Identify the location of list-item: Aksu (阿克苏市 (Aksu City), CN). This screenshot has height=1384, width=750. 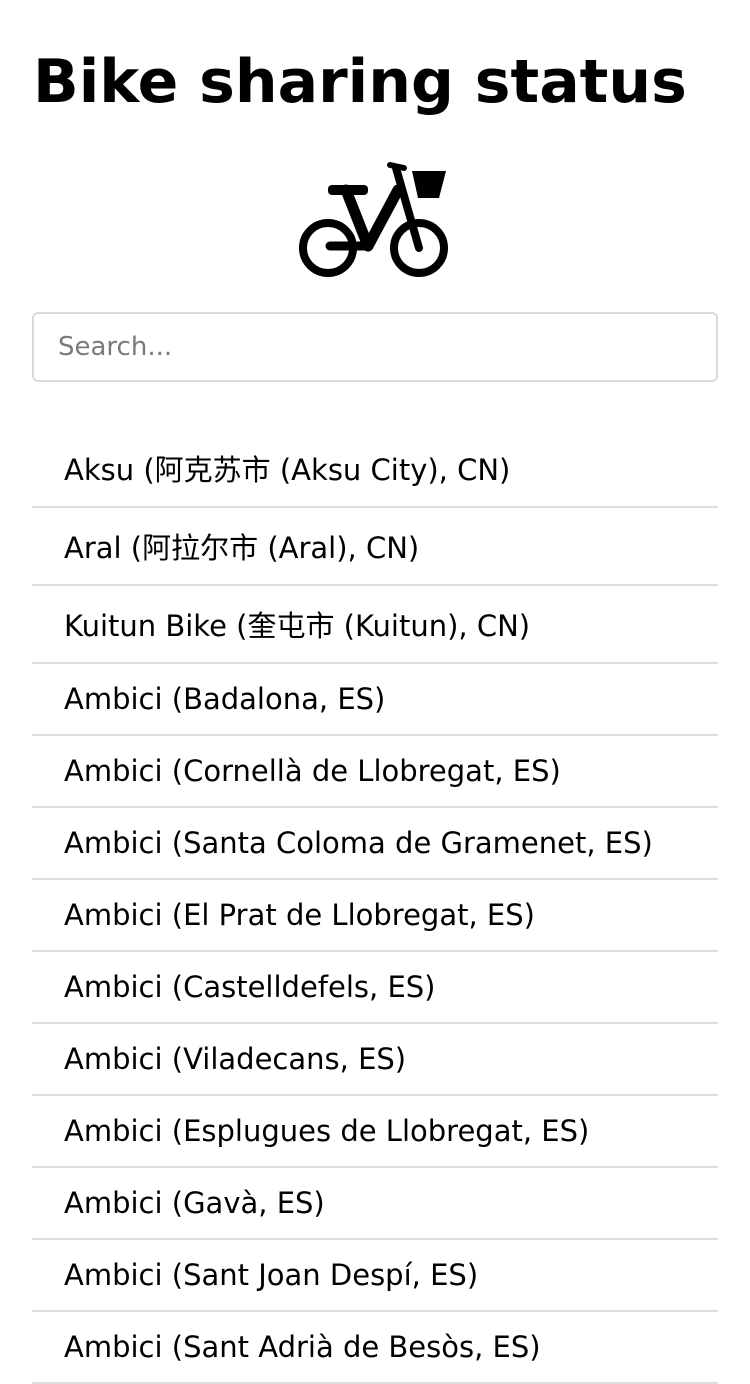
(375, 469).